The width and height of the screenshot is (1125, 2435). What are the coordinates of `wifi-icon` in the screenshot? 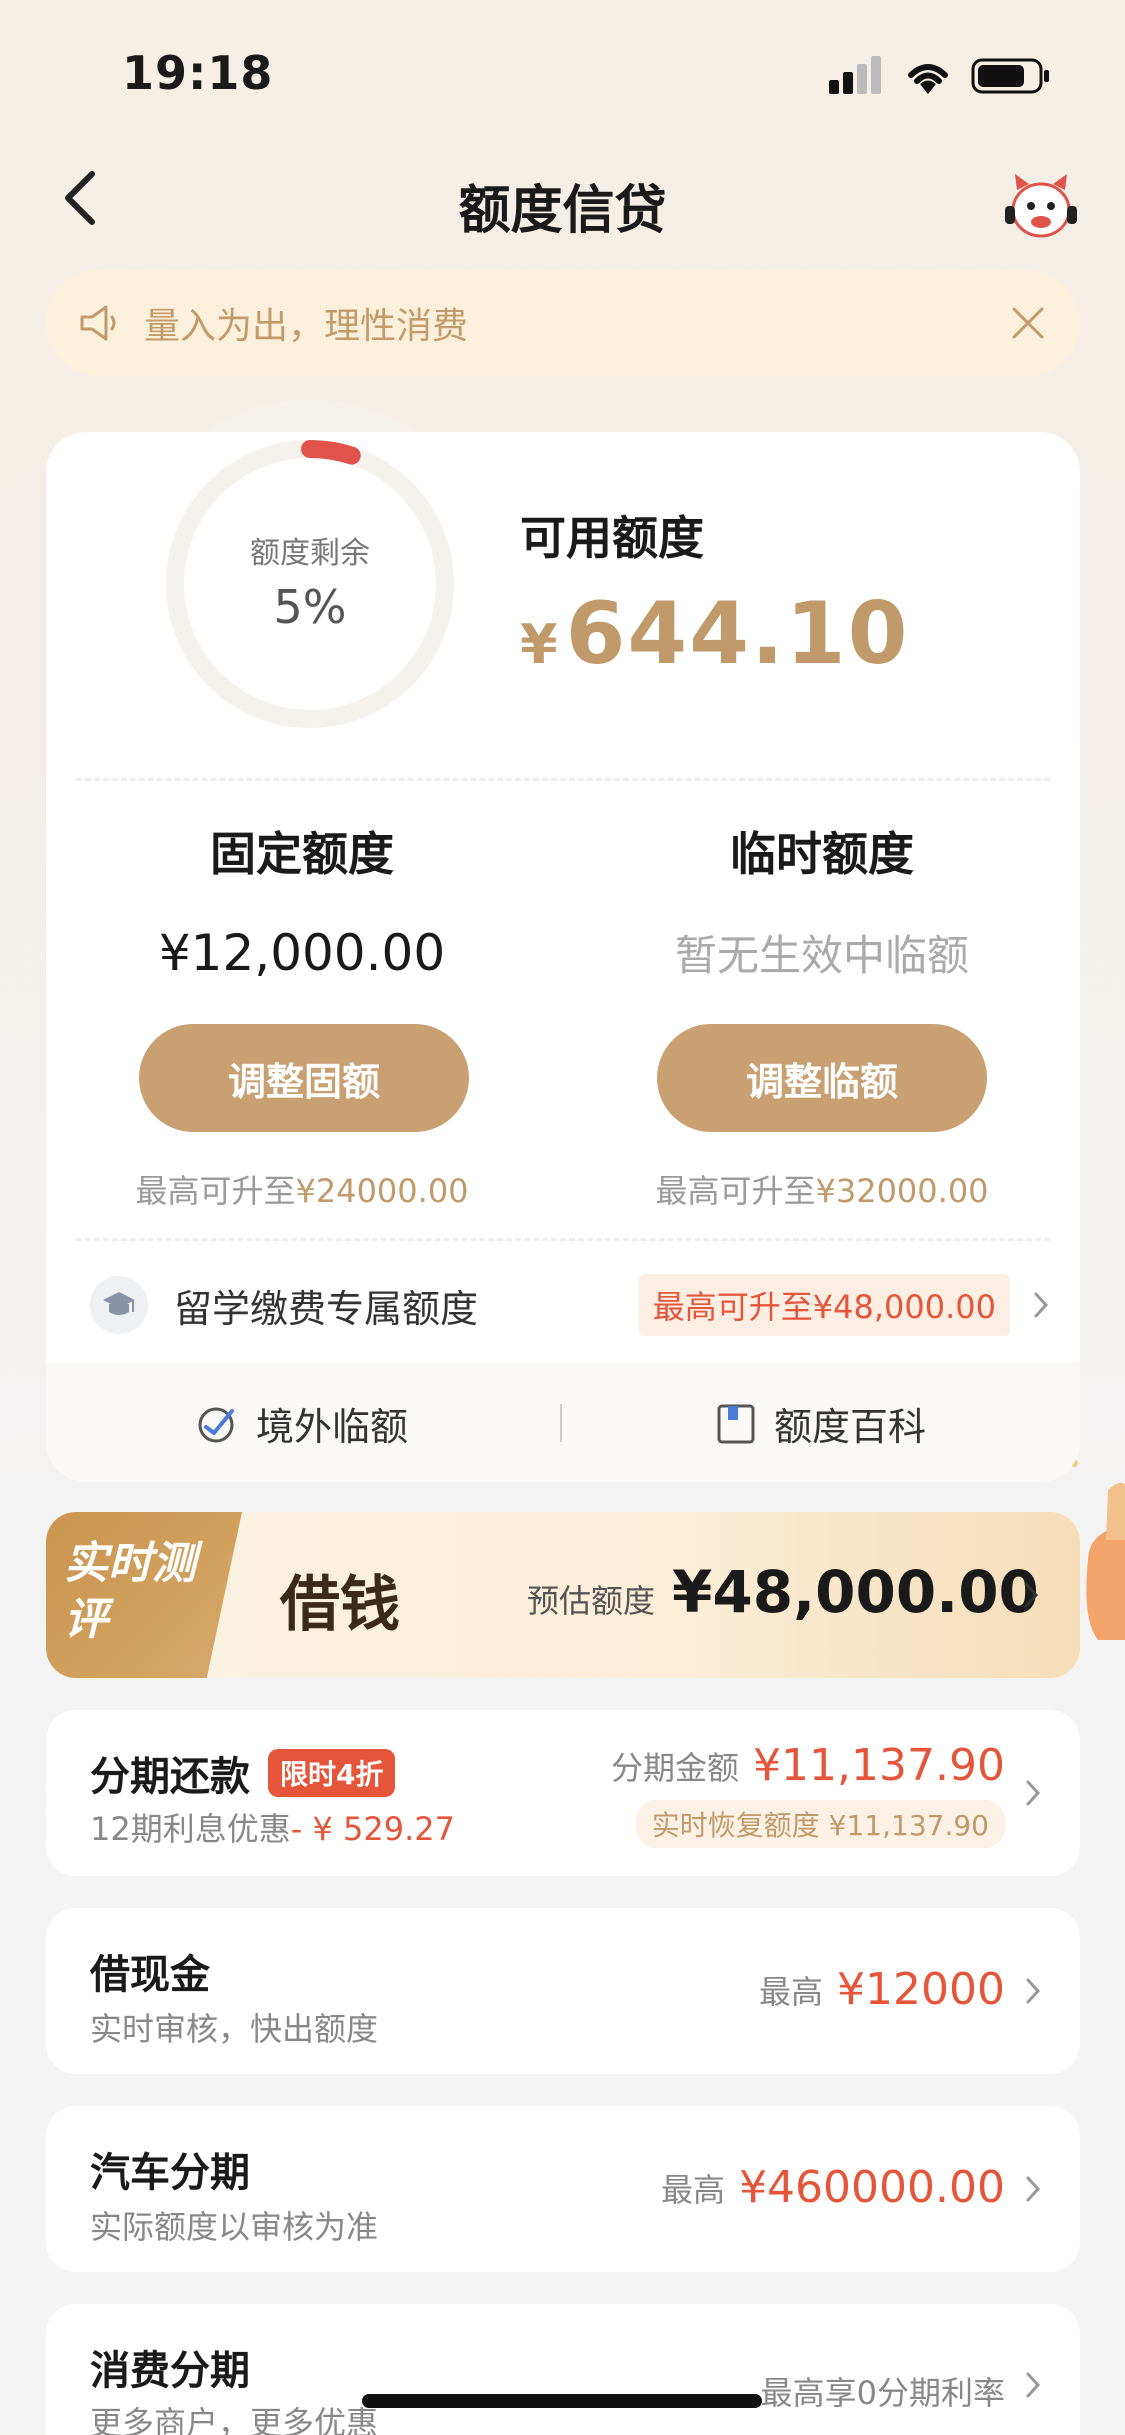 It's located at (928, 79).